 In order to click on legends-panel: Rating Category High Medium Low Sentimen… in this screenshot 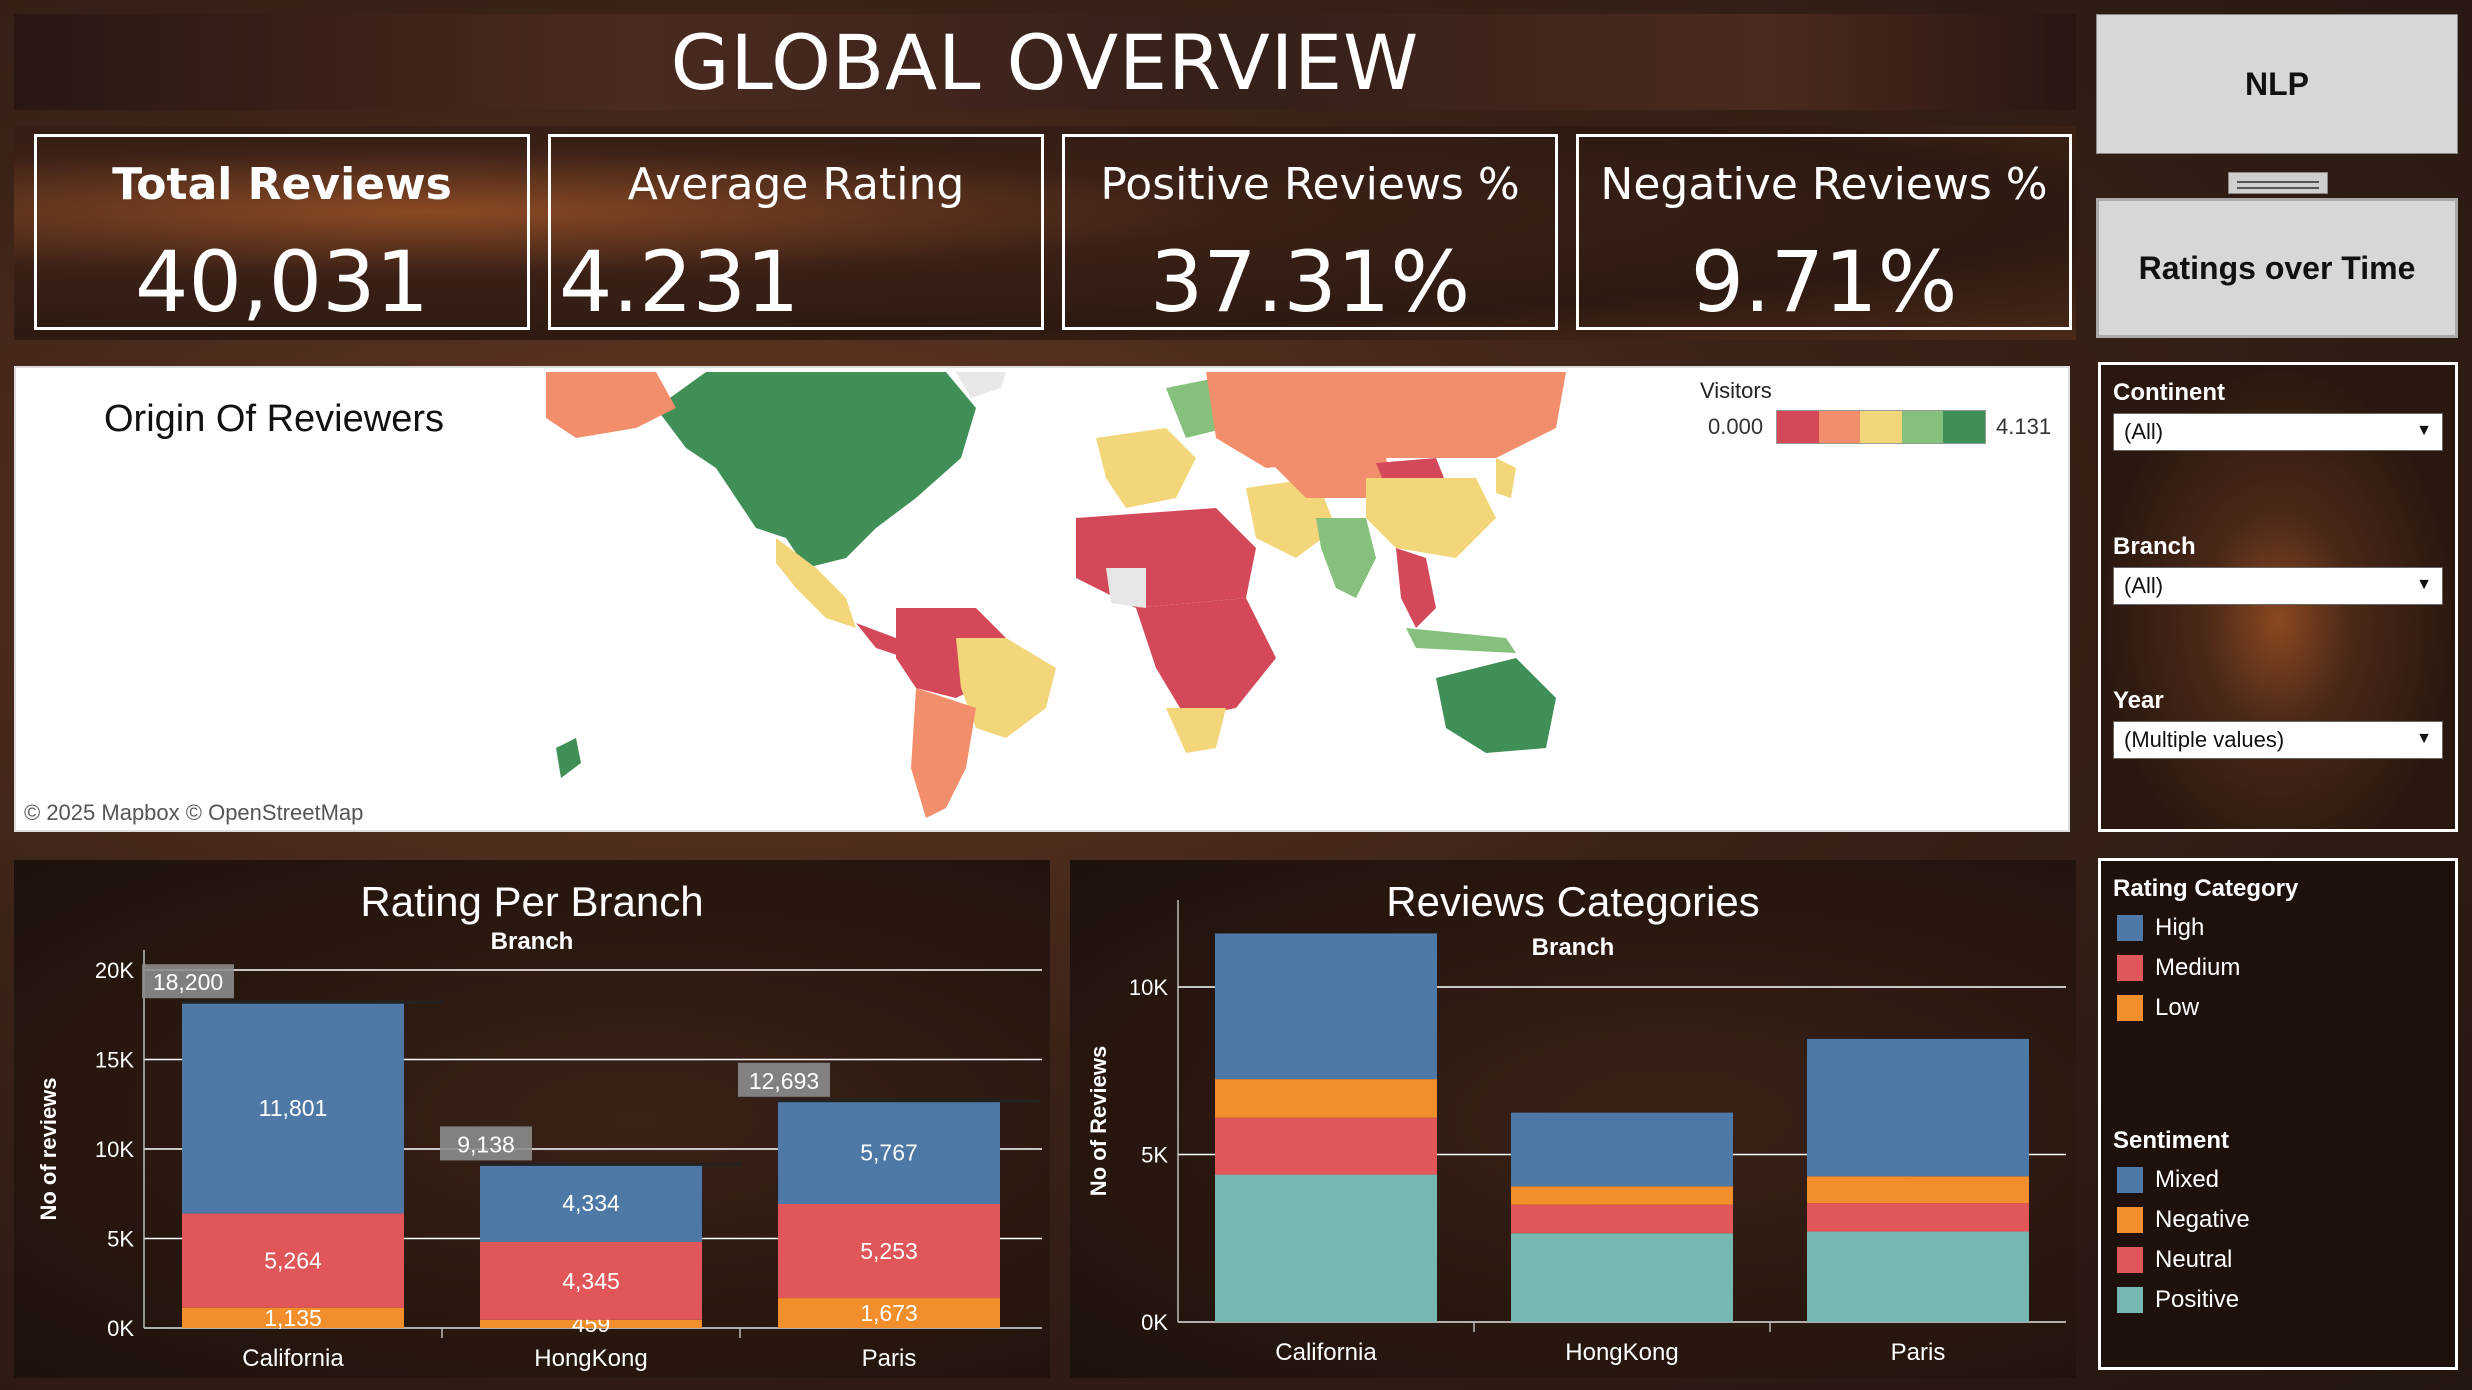, I will do `click(2278, 1114)`.